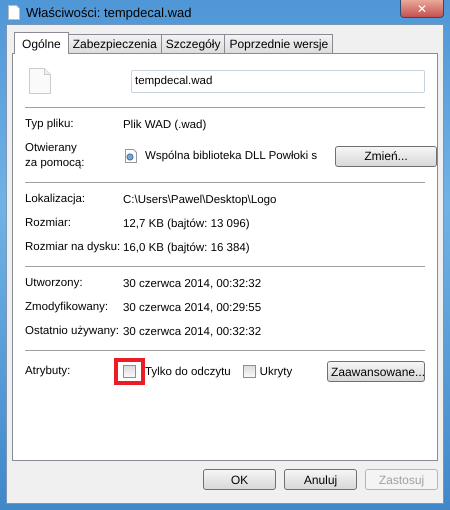  What do you see at coordinates (186, 224) in the screenshot?
I see `field-value: 12,7 KB (bajtów: 13 096)` at bounding box center [186, 224].